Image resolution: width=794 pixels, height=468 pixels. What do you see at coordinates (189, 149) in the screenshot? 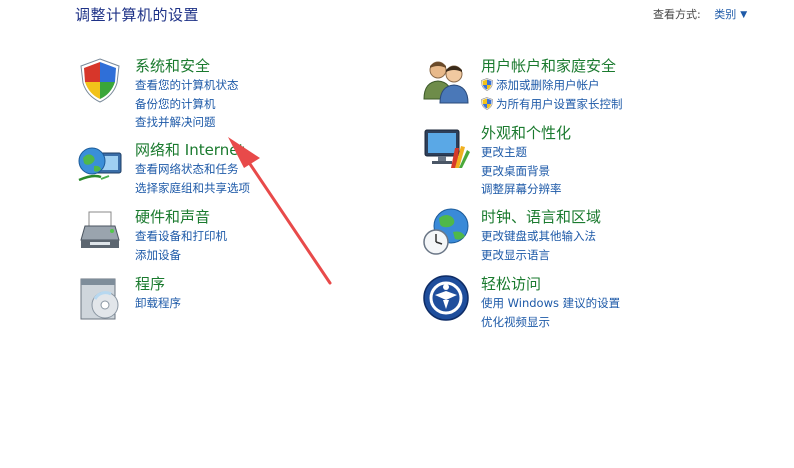
I see `category-title-network-internet: 网络和 Internet` at bounding box center [189, 149].